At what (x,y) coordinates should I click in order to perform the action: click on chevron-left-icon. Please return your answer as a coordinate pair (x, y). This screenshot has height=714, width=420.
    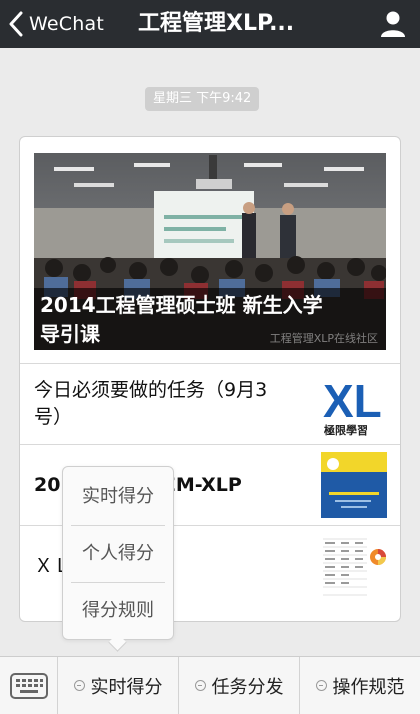
    Looking at the image, I should click on (16, 24).